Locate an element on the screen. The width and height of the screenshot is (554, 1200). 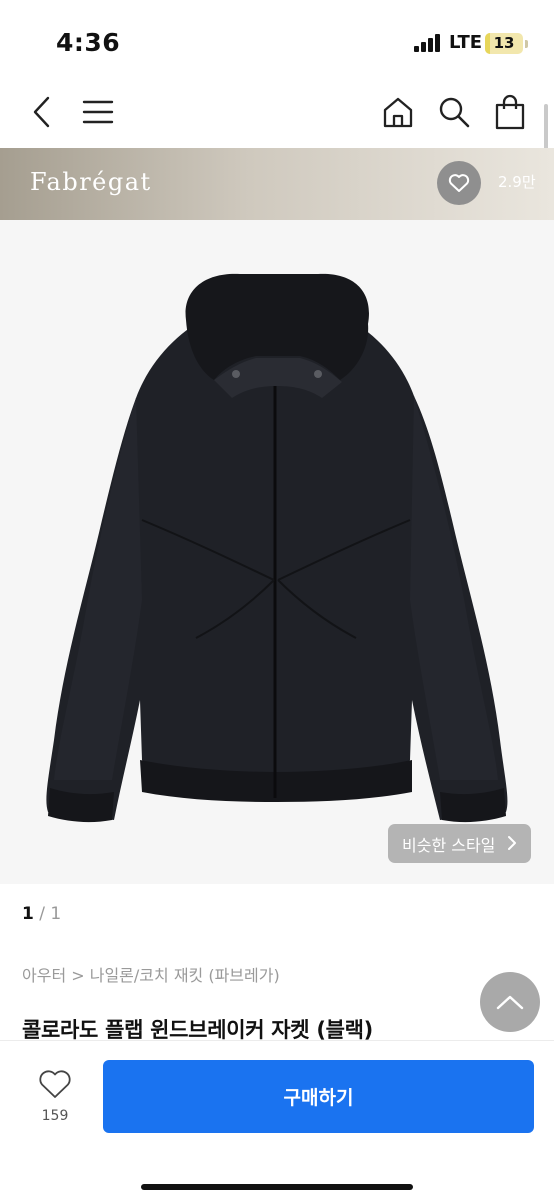
chevron-up-icon is located at coordinates (510, 1002).